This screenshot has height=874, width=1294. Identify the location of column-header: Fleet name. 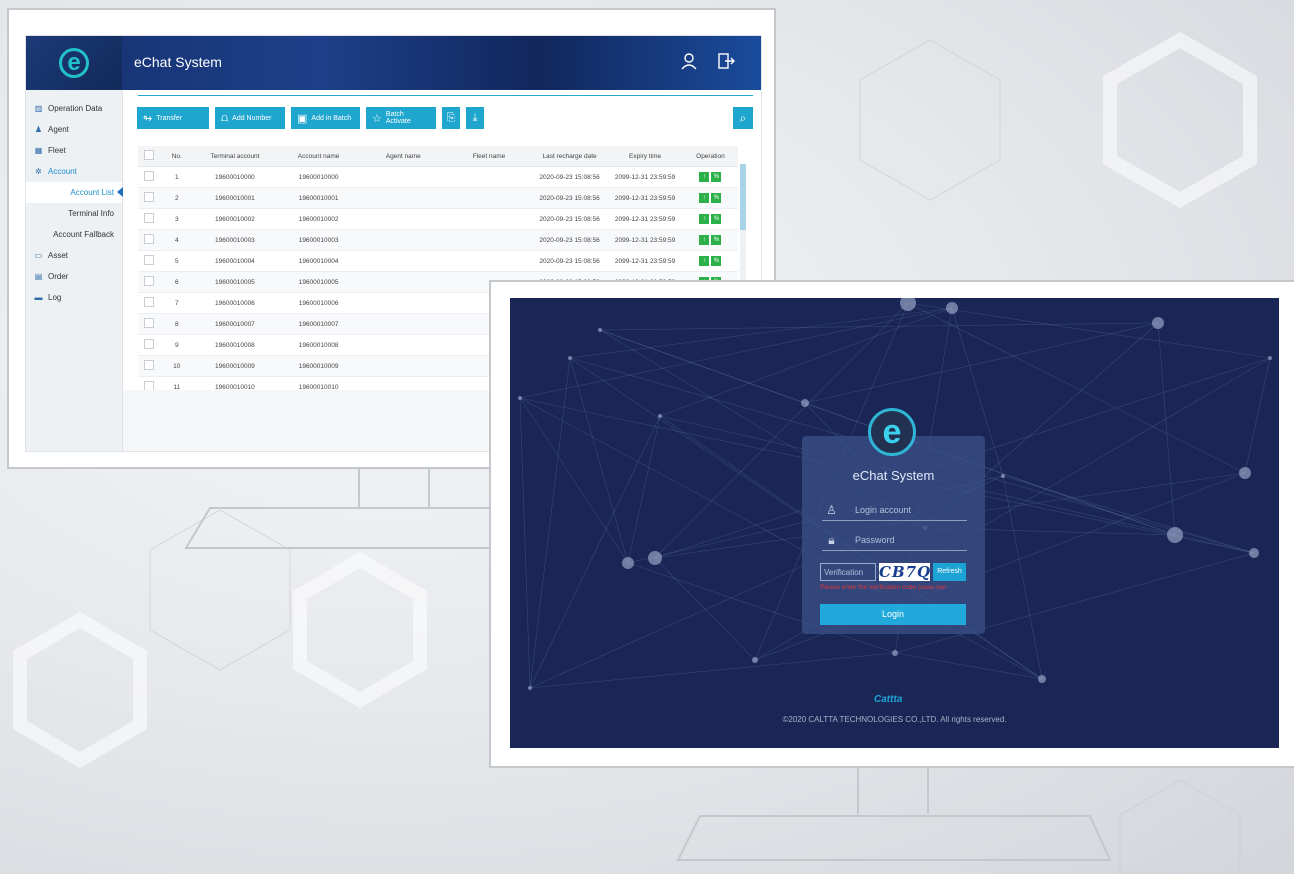
(489, 156).